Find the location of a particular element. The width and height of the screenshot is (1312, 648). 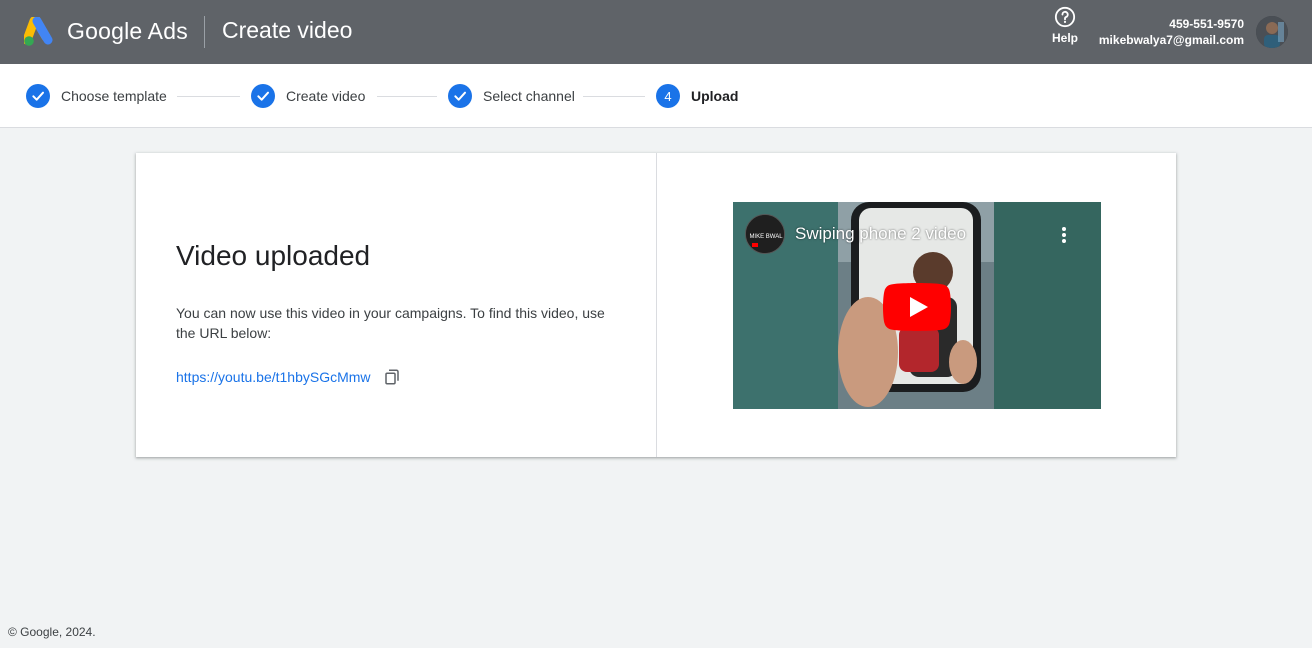

help-label: Help is located at coordinates (1064, 38).